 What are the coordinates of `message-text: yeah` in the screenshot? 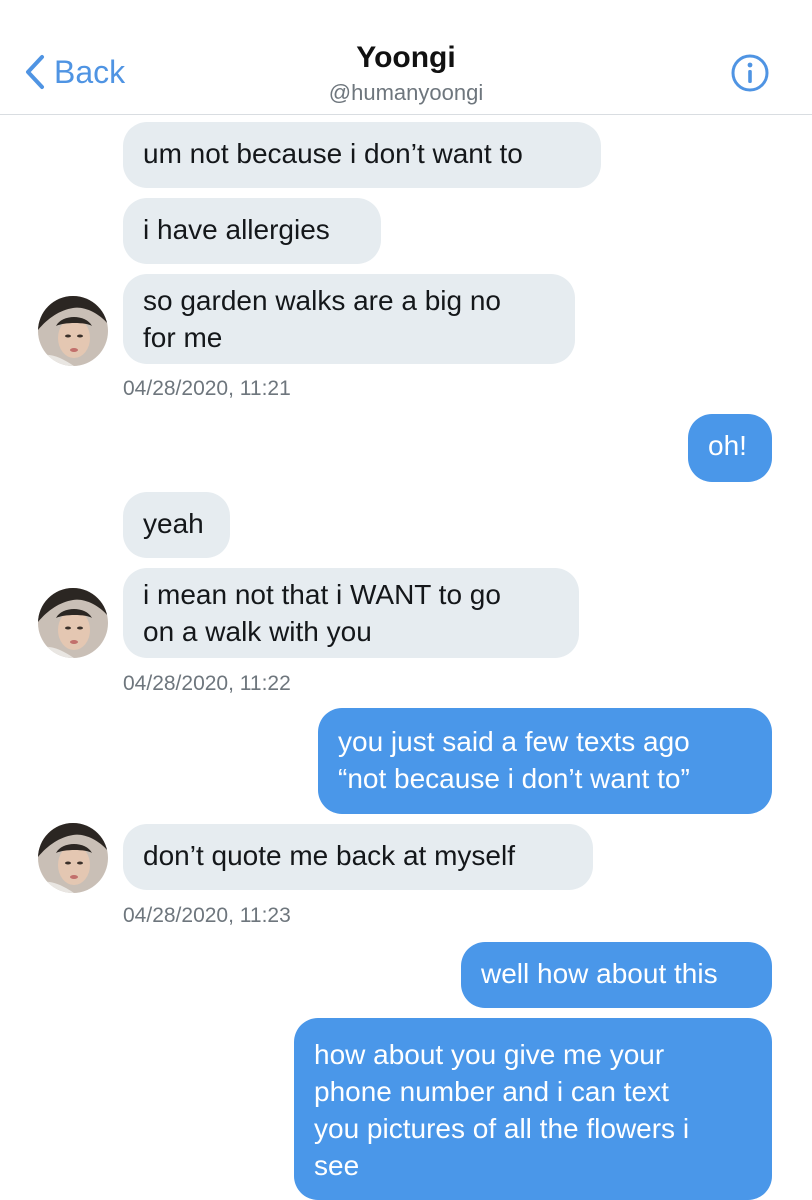 It's located at (173, 523).